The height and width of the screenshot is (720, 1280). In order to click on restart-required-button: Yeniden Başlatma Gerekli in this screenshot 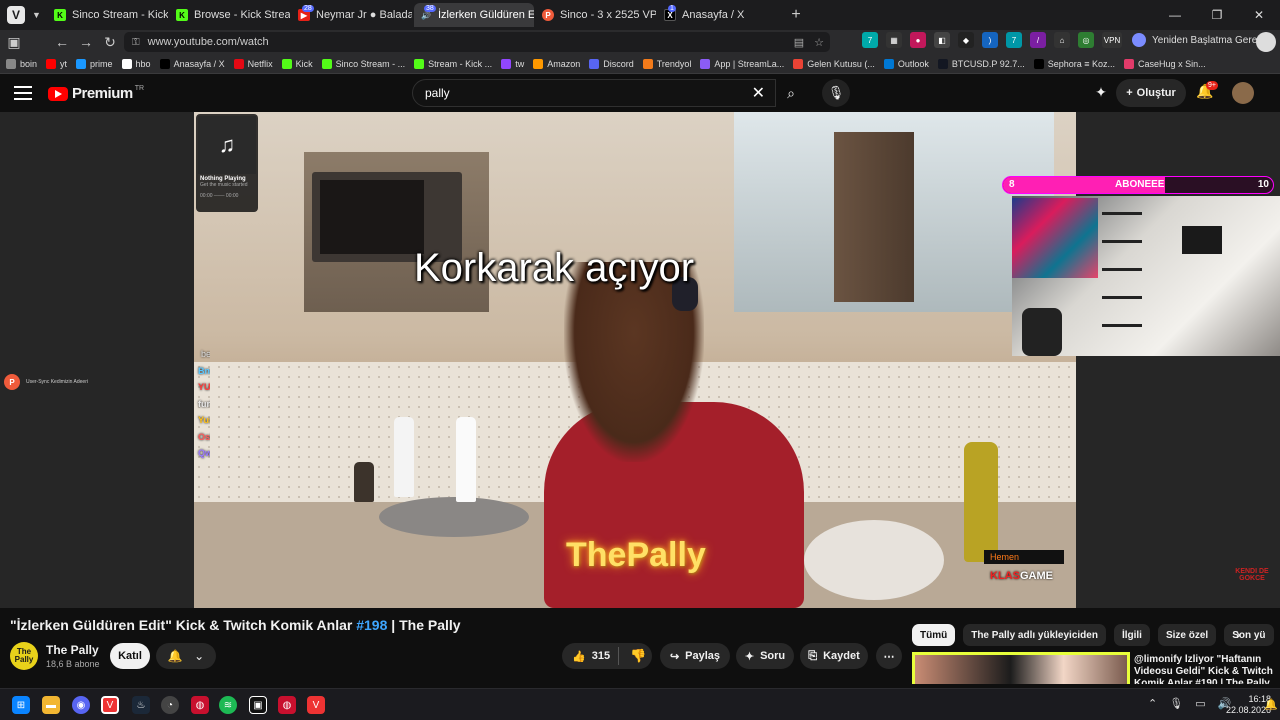, I will do `click(1199, 40)`.